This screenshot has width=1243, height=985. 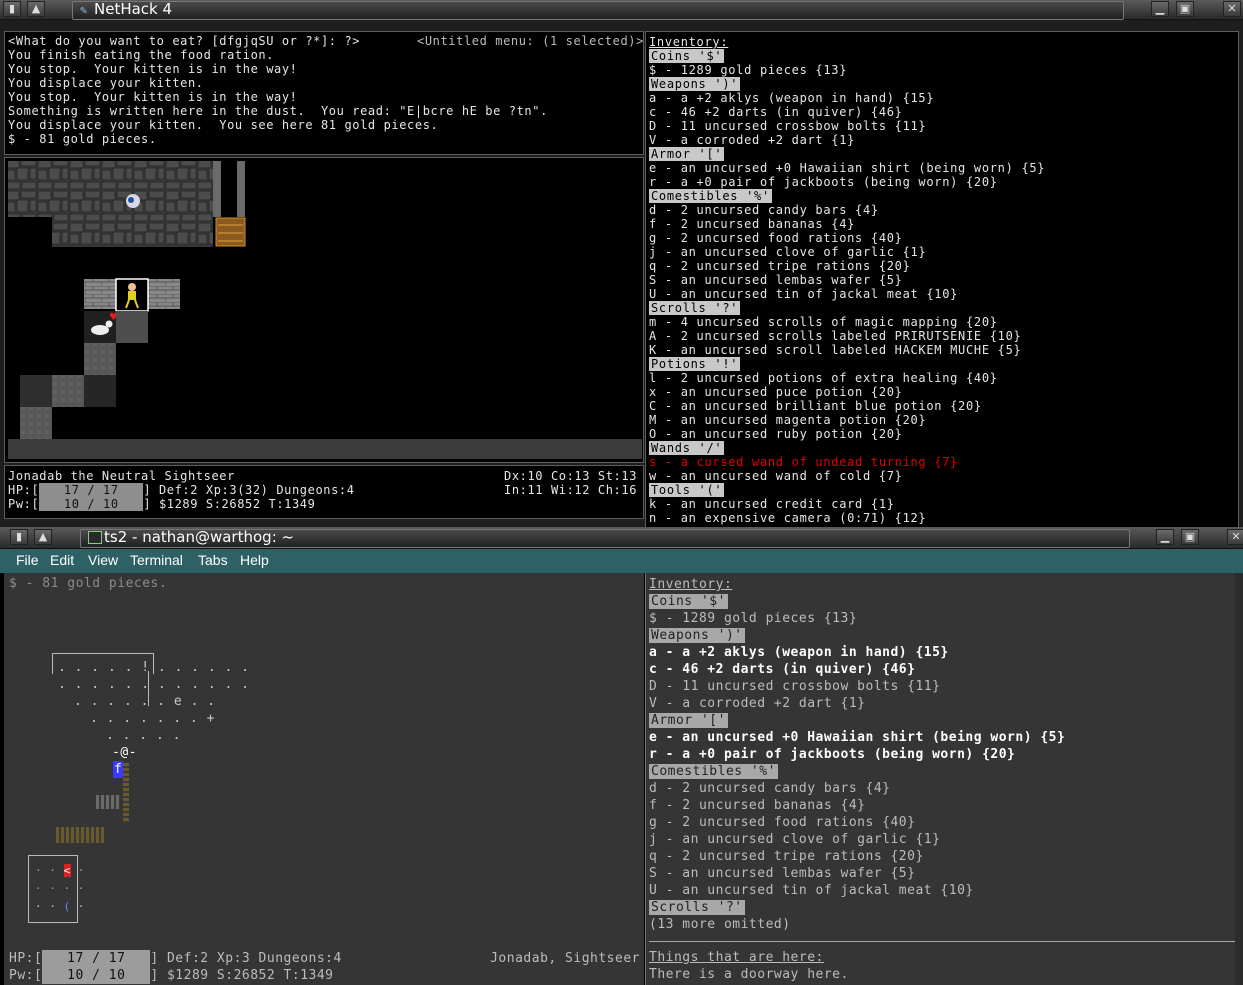 What do you see at coordinates (325, 449) in the screenshot?
I see `map-scrollbar` at bounding box center [325, 449].